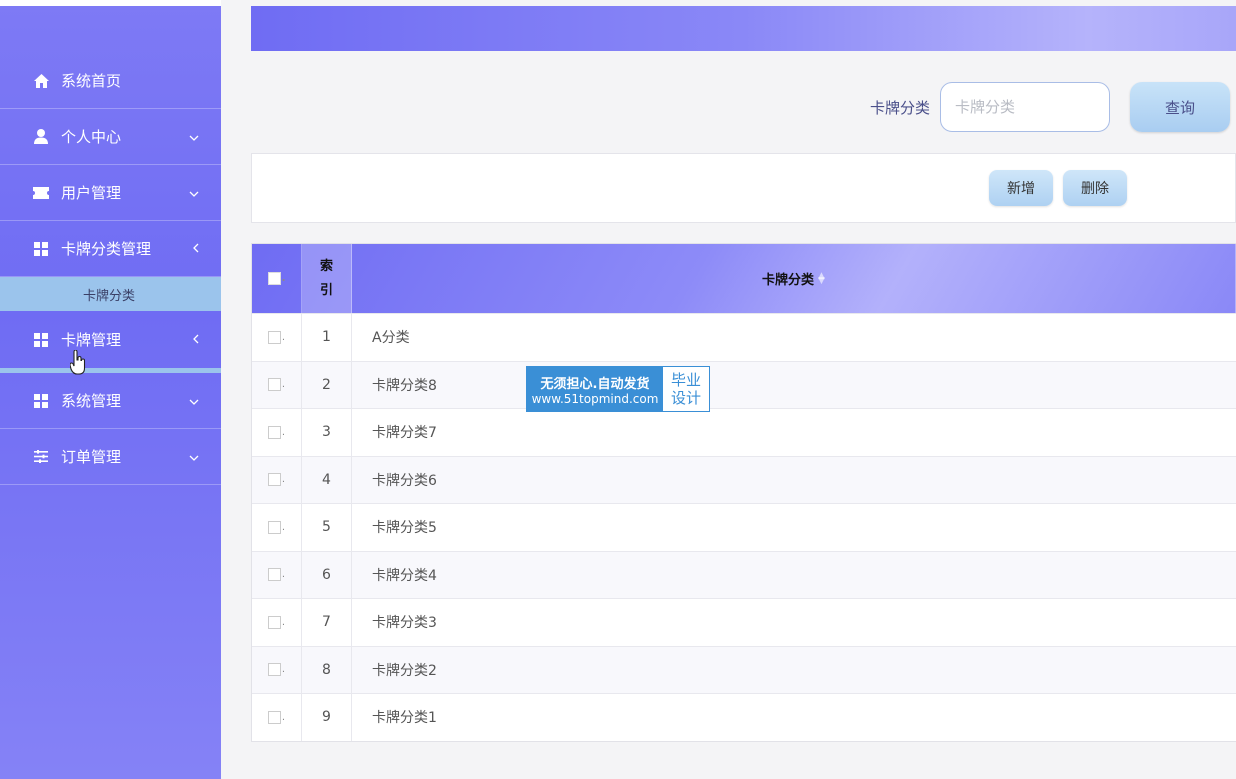  Describe the element at coordinates (404, 480) in the screenshot. I see `row-card-category: 卡牌分类6` at that location.